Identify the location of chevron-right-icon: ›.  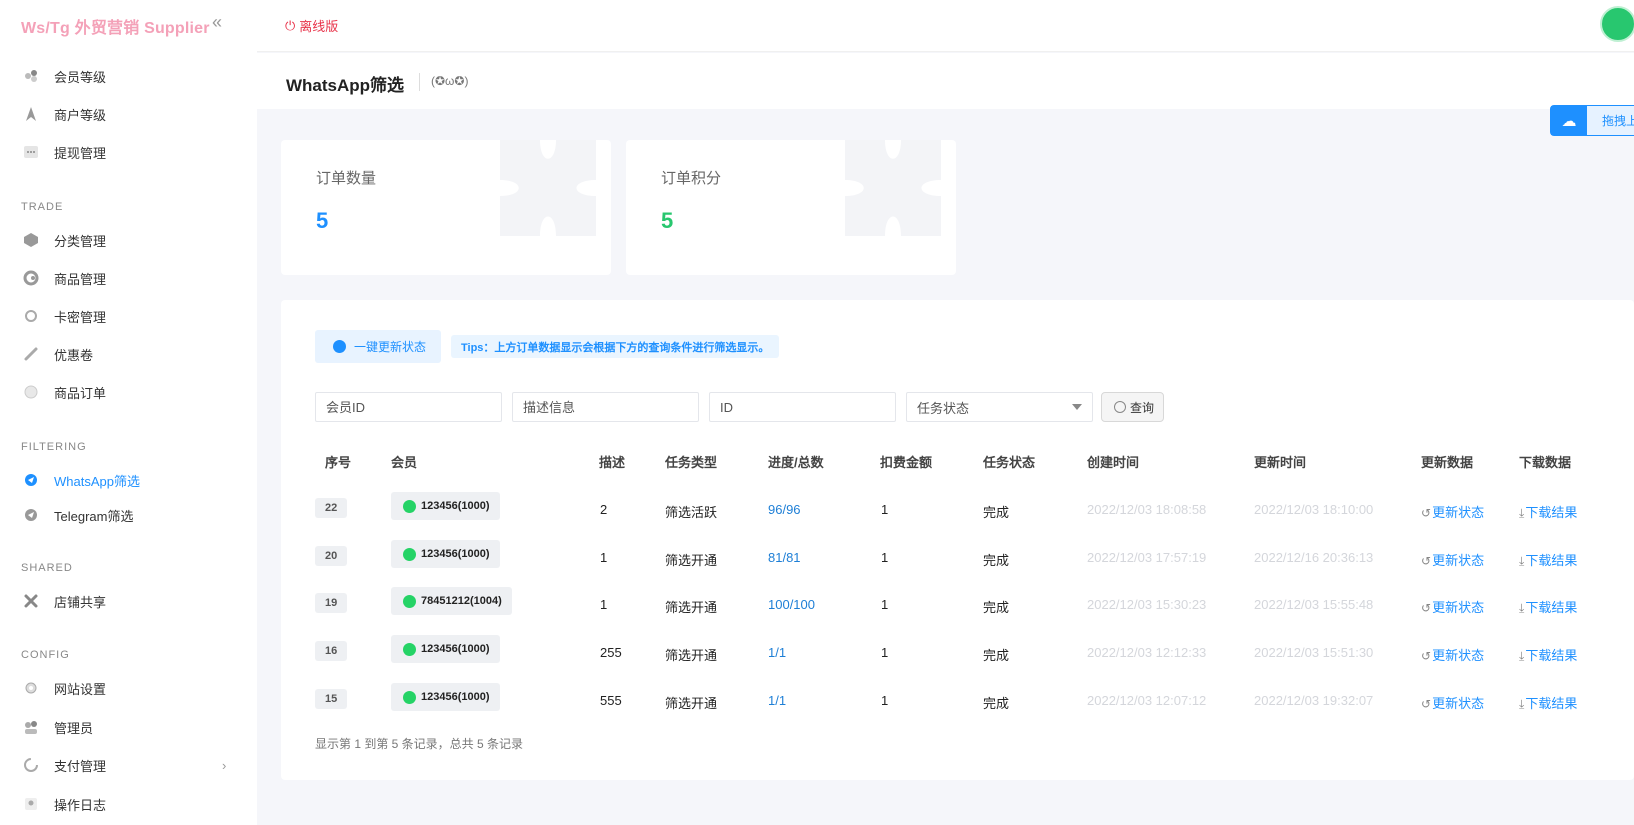
(224, 765).